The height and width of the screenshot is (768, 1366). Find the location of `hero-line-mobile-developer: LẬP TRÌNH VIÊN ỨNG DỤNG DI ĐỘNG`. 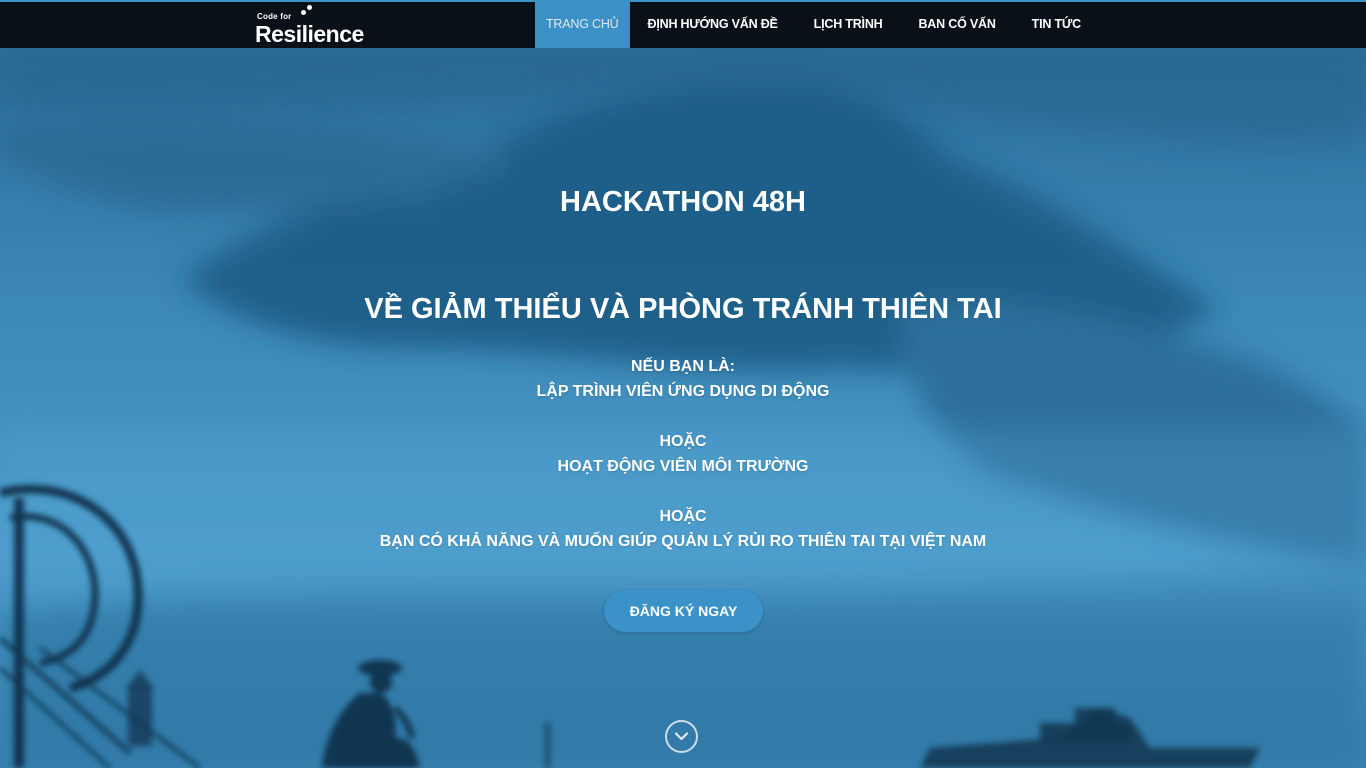

hero-line-mobile-developer: LẬP TRÌNH VIÊN ỨNG DỤNG DI ĐỘNG is located at coordinates (683, 391).